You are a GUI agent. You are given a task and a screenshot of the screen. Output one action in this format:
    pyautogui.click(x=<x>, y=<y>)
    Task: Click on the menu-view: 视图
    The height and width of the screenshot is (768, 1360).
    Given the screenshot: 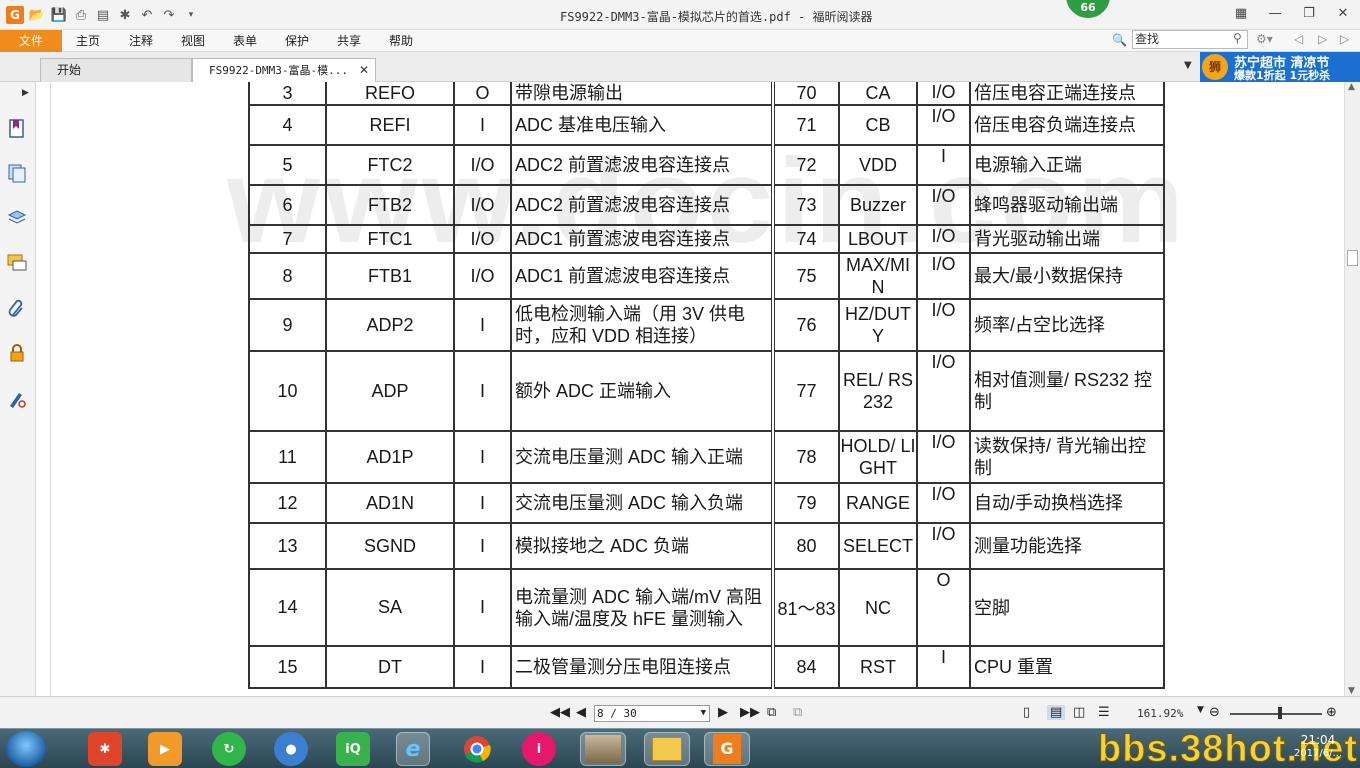 What is the action you would take?
    pyautogui.click(x=193, y=41)
    